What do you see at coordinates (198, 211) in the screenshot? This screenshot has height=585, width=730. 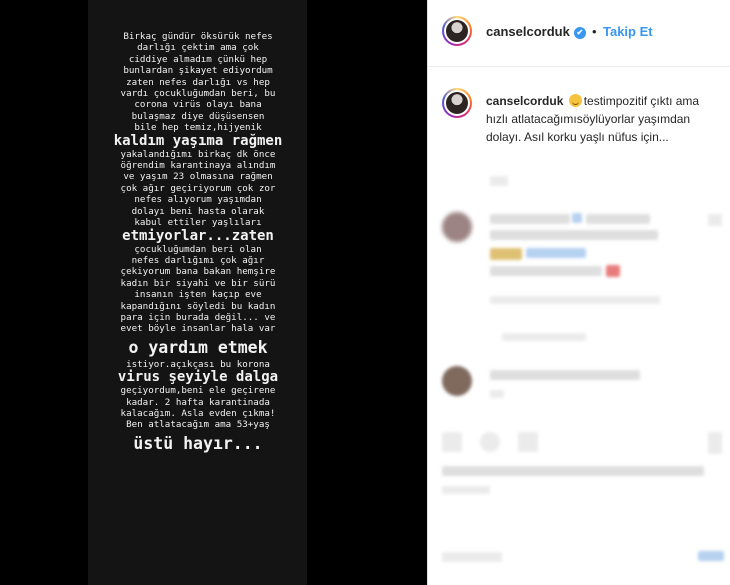 I see `story-line: dolayı beni hasta olarak` at bounding box center [198, 211].